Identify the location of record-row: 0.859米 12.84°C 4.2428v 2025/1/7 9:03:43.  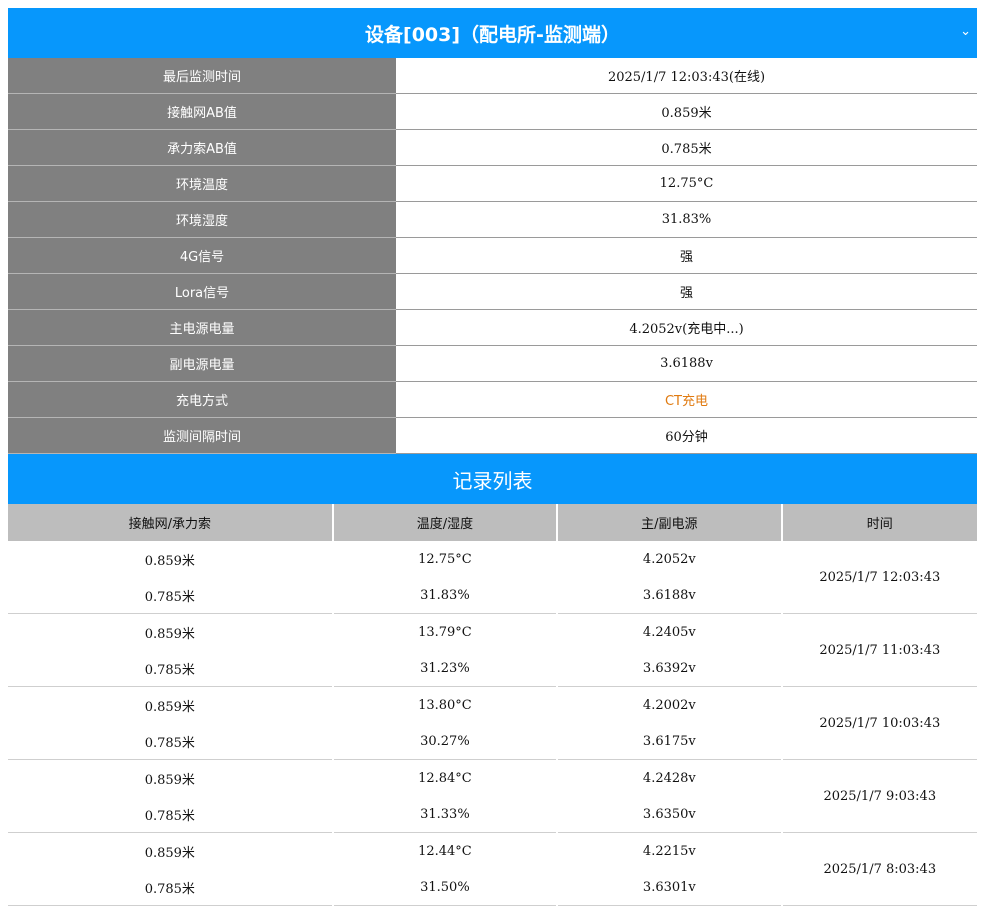
(492, 796).